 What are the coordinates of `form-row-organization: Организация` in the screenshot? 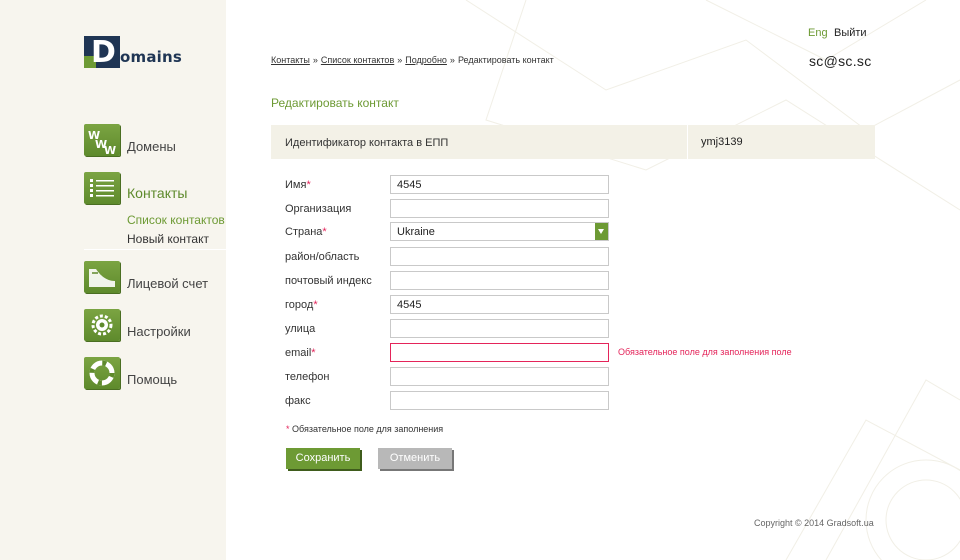 It's located at (545, 209).